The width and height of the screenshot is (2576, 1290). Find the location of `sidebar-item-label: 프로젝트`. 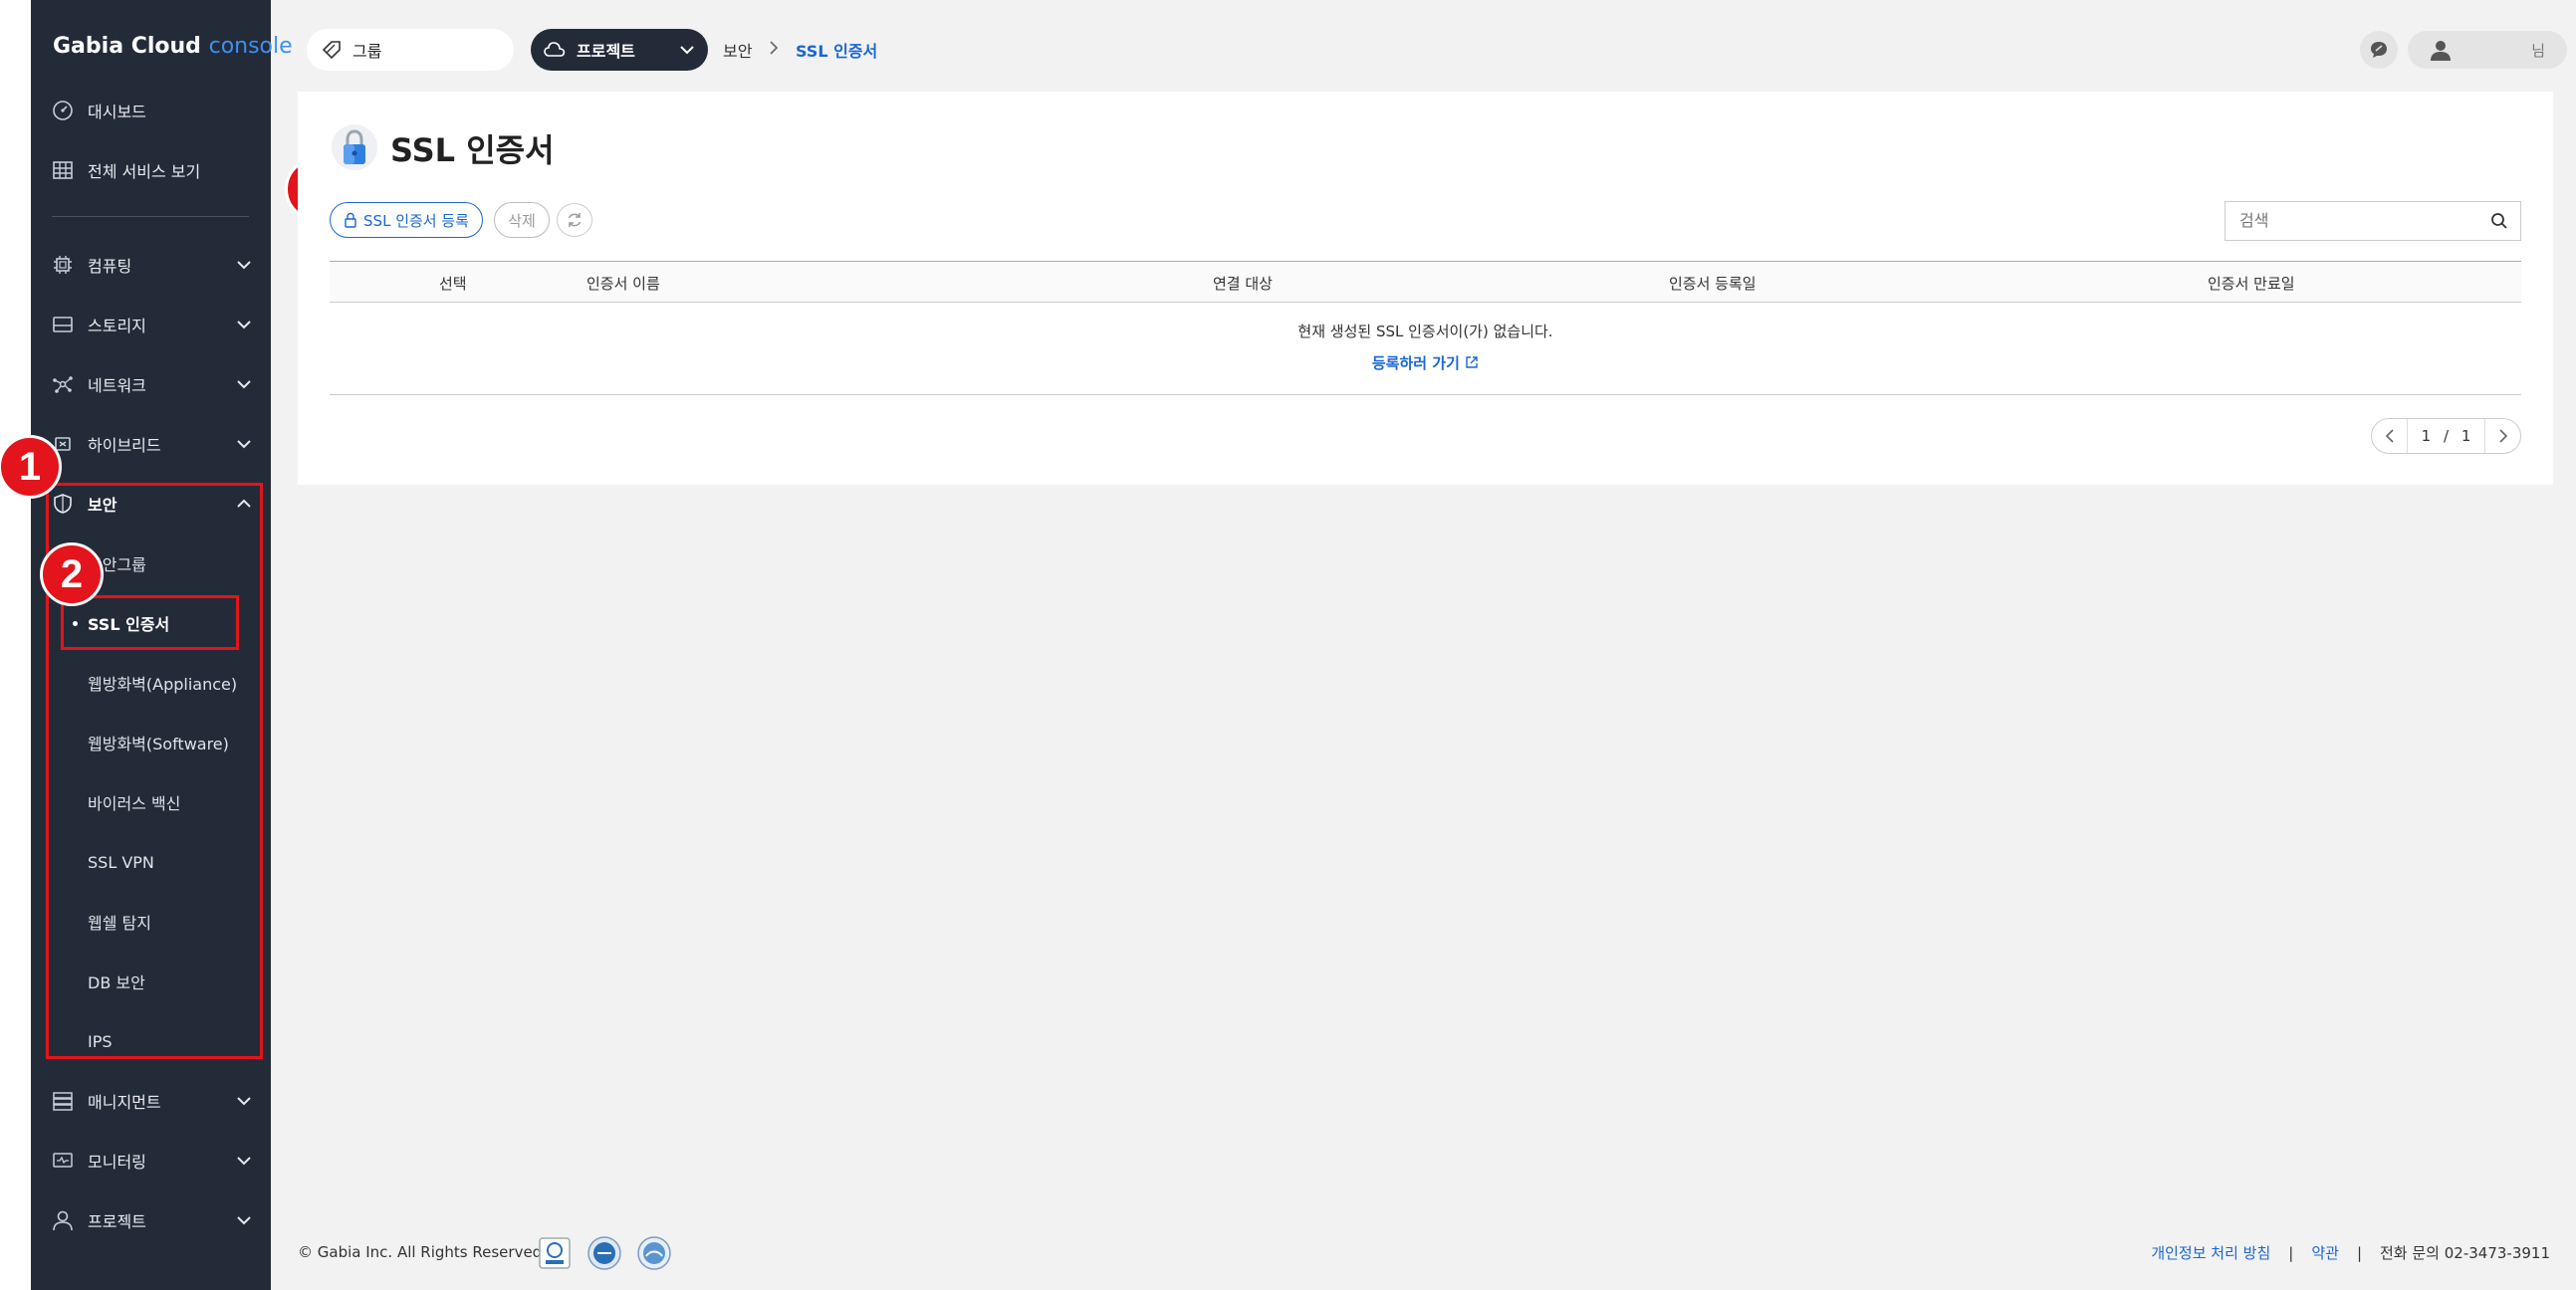

sidebar-item-label: 프로젝트 is located at coordinates (117, 1222).